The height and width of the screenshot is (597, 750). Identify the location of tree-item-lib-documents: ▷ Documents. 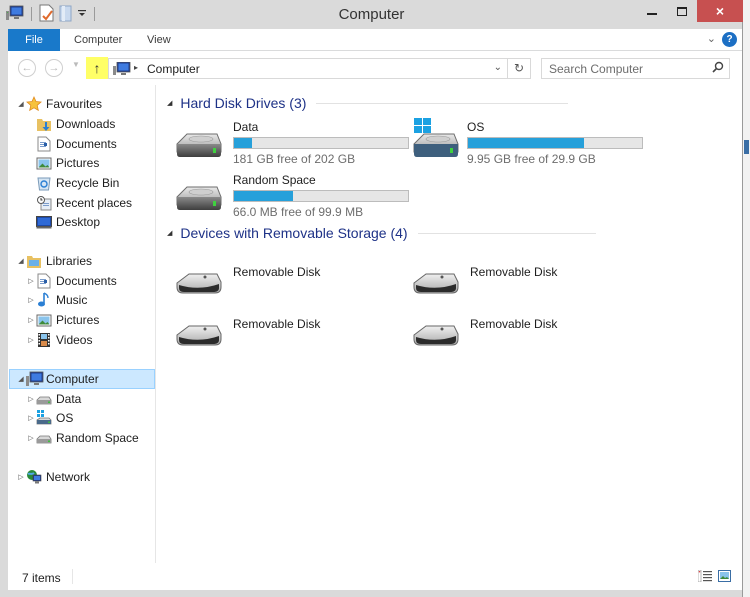
(71, 280).